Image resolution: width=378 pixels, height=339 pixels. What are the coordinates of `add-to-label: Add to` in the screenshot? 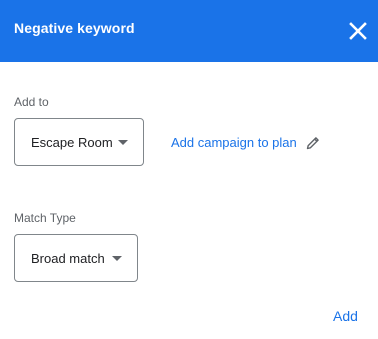 It's located at (31, 102).